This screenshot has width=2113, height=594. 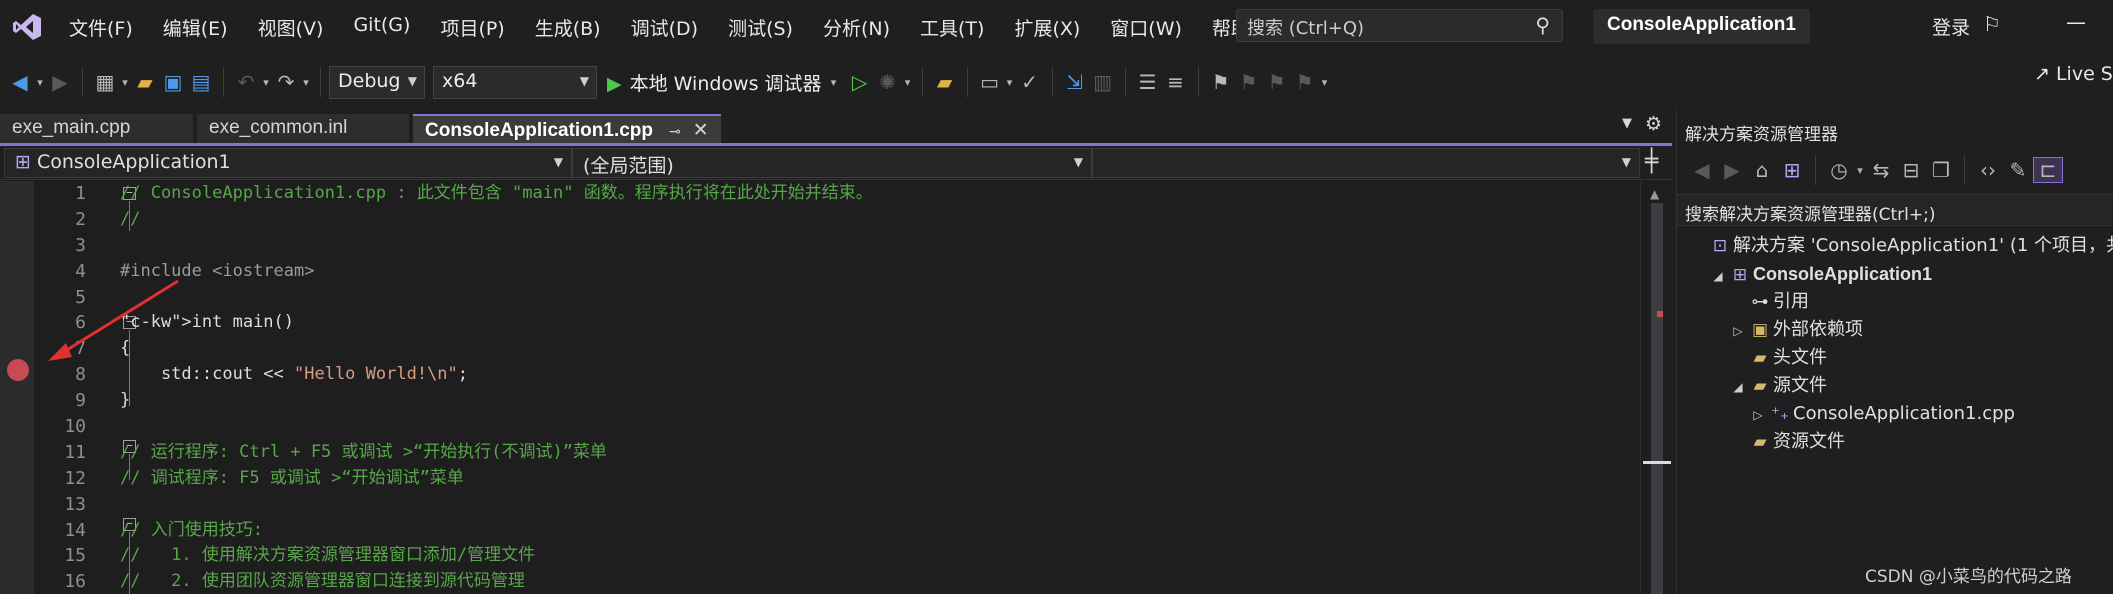 I want to click on menu-item: Git(G), so click(x=381, y=27).